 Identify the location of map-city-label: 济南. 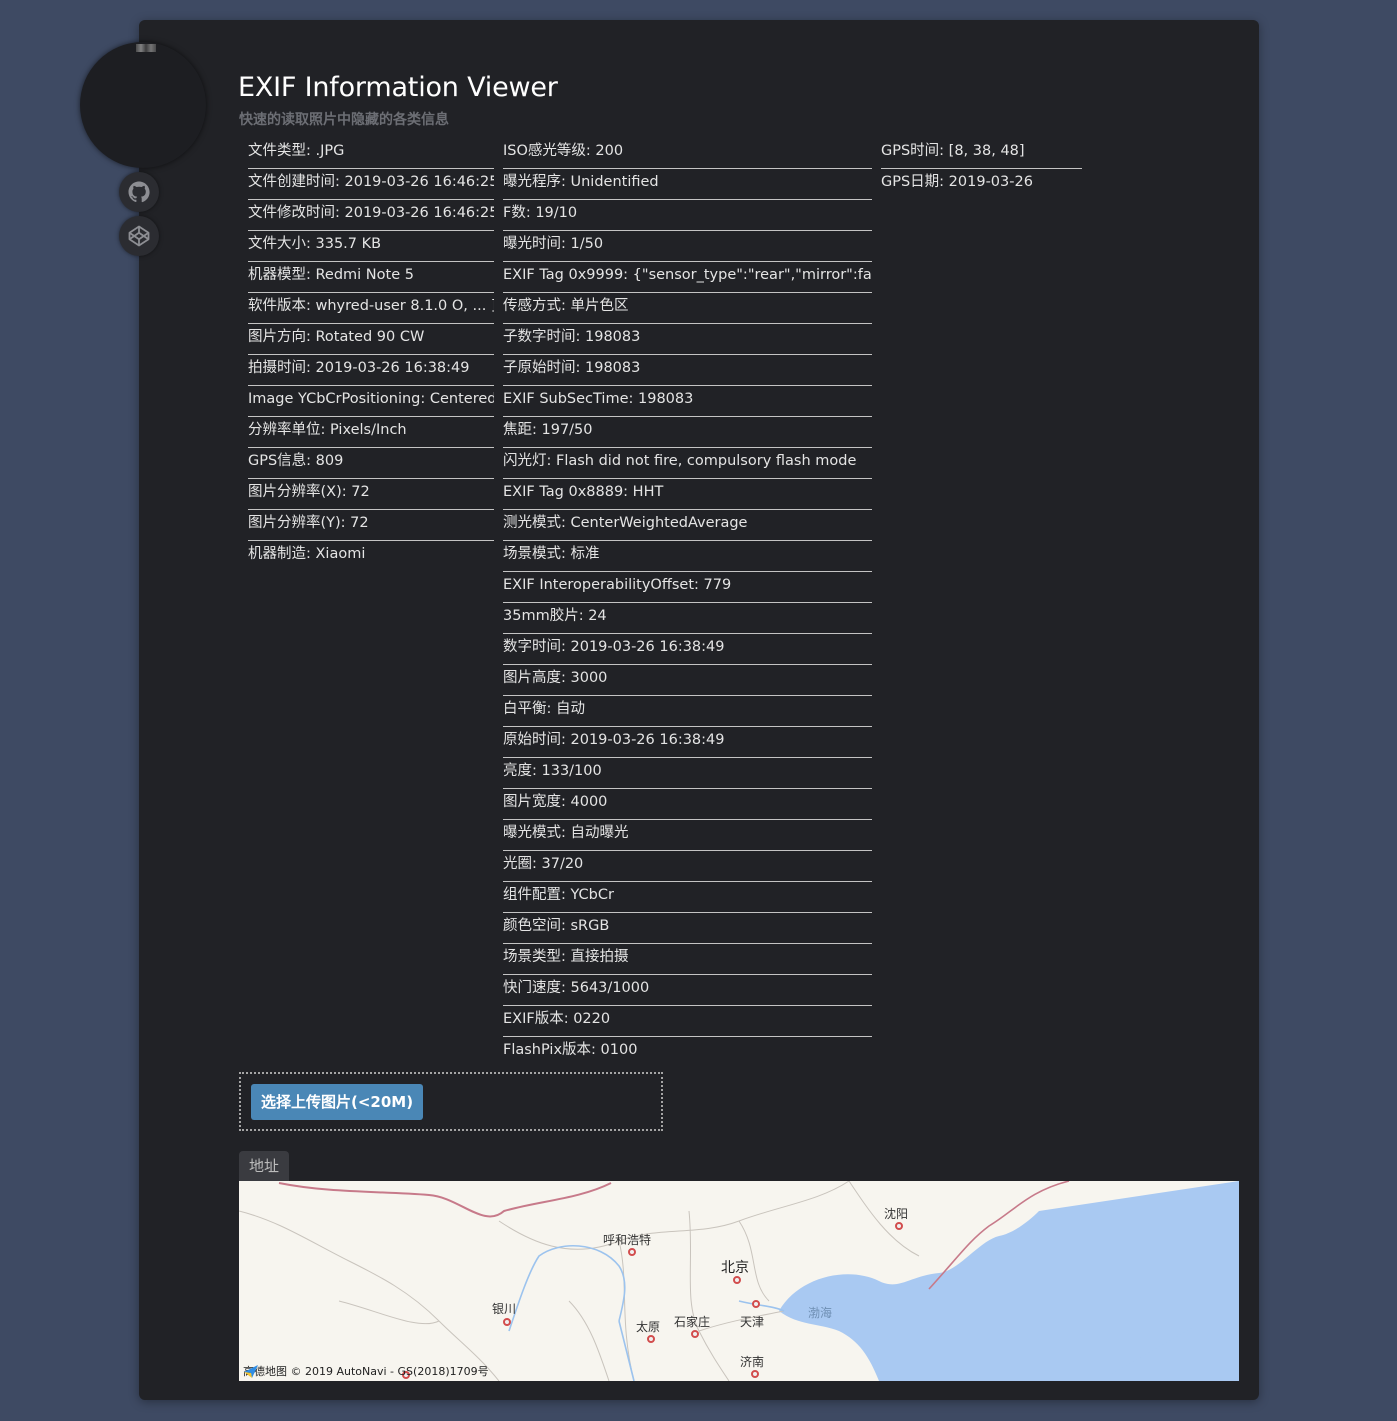
(752, 1362).